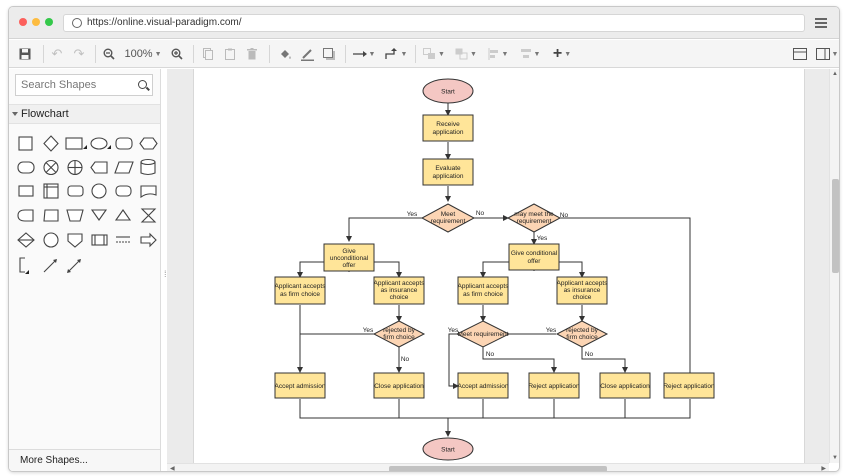 Image resolution: width=848 pixels, height=476 pixels. What do you see at coordinates (448, 449) in the screenshot?
I see `start-node-bottom: Start` at bounding box center [448, 449].